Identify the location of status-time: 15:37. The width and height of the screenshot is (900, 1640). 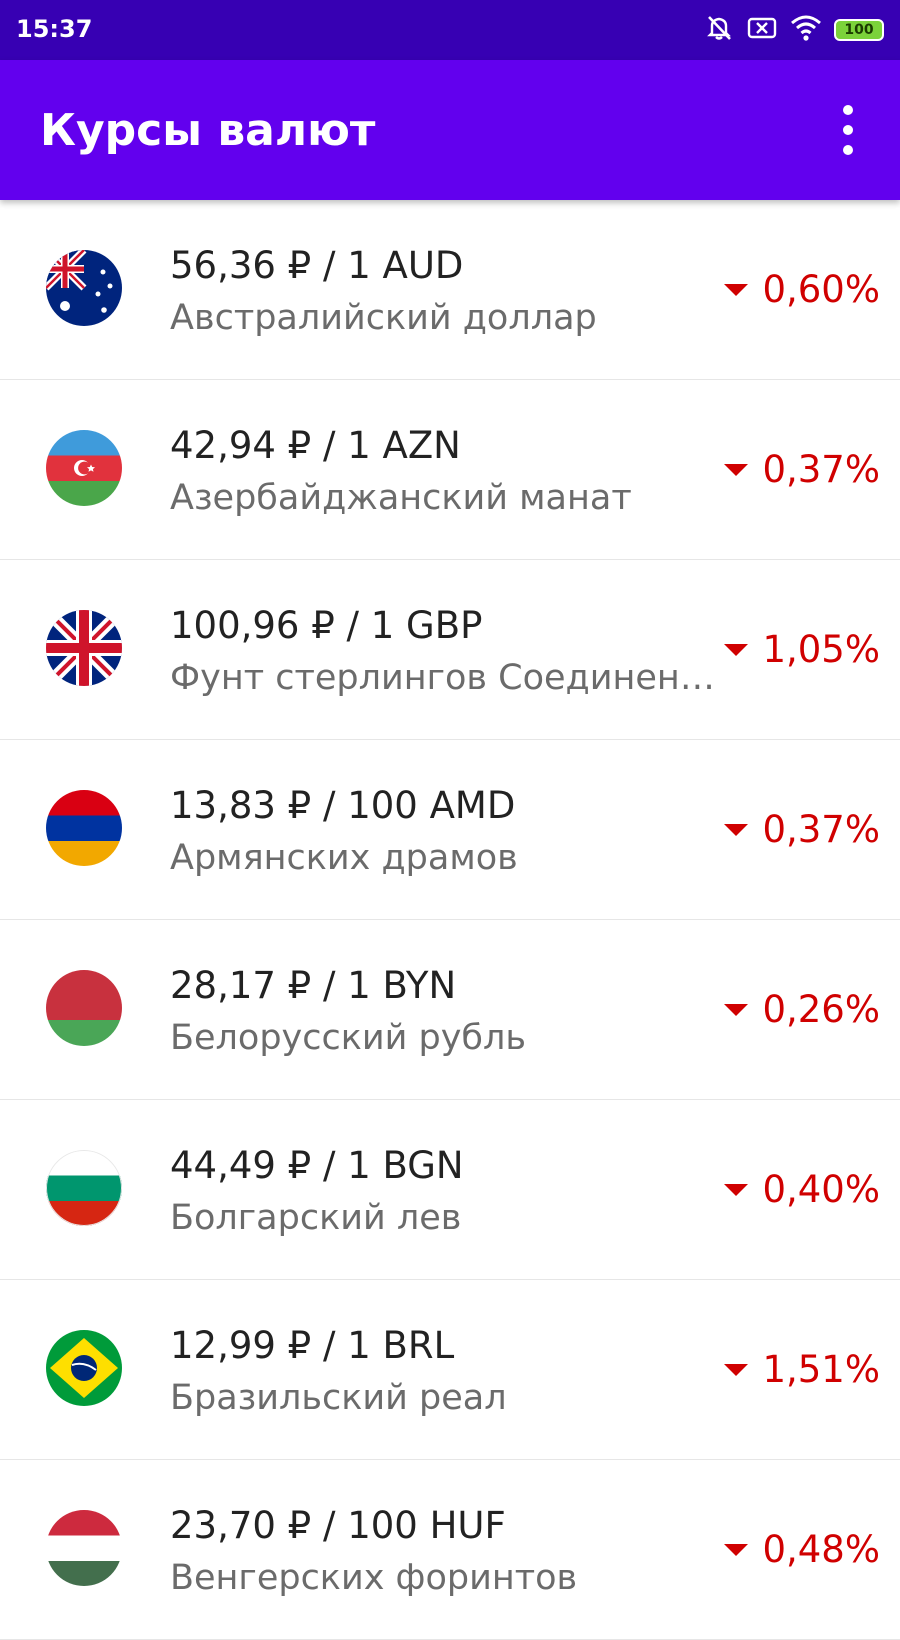
(54, 29).